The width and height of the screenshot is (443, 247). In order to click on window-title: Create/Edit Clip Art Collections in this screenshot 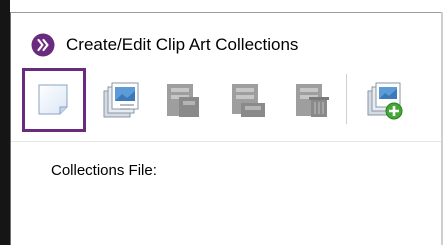, I will do `click(182, 44)`.